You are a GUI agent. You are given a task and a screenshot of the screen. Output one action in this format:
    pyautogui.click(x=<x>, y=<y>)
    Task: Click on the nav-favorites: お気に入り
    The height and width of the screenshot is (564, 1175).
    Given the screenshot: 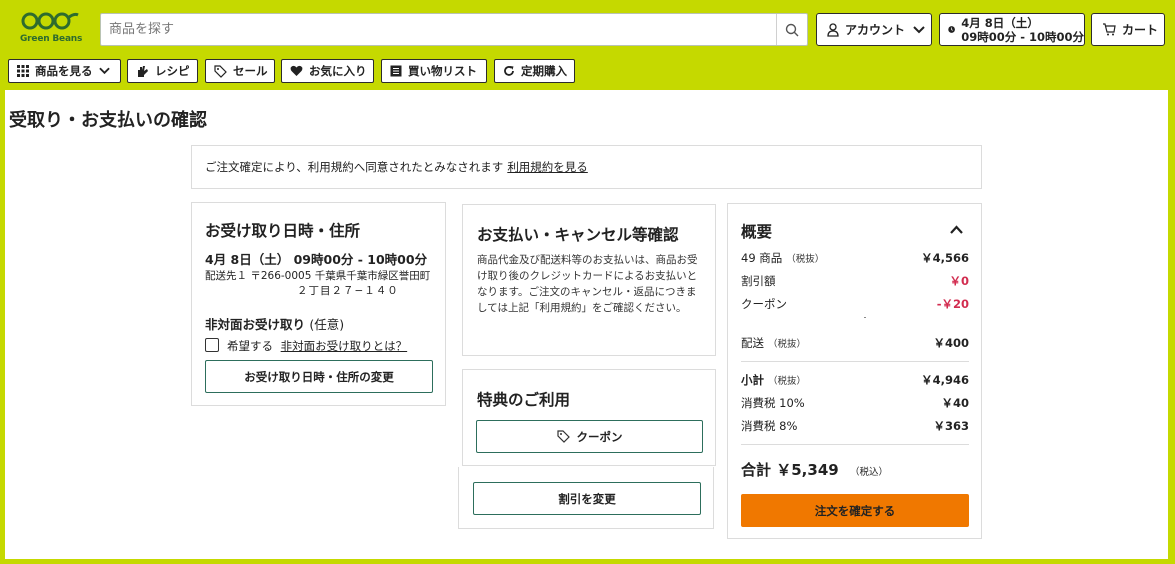 What is the action you would take?
    pyautogui.click(x=327, y=71)
    